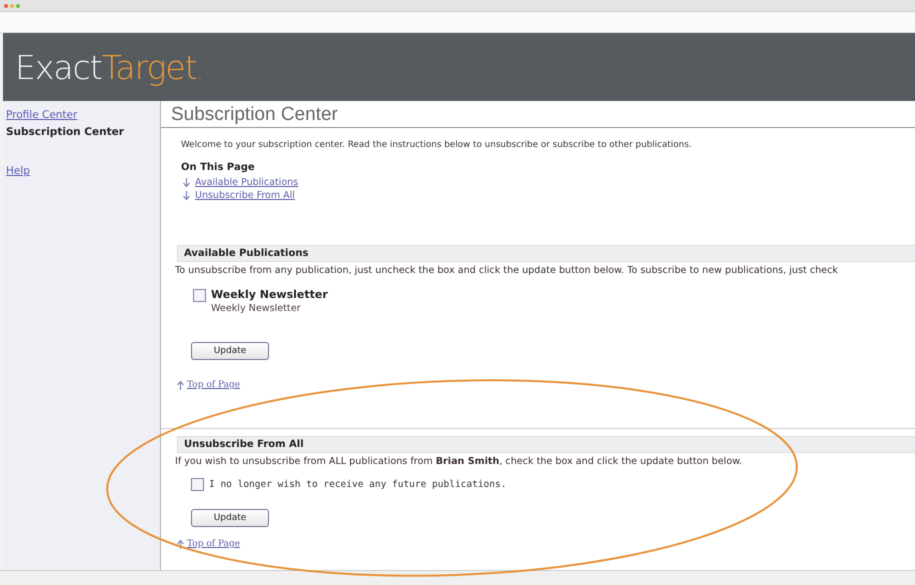 Image resolution: width=915 pixels, height=585 pixels. What do you see at coordinates (218, 167) in the screenshot?
I see `on-this-page-heading: On This Page` at bounding box center [218, 167].